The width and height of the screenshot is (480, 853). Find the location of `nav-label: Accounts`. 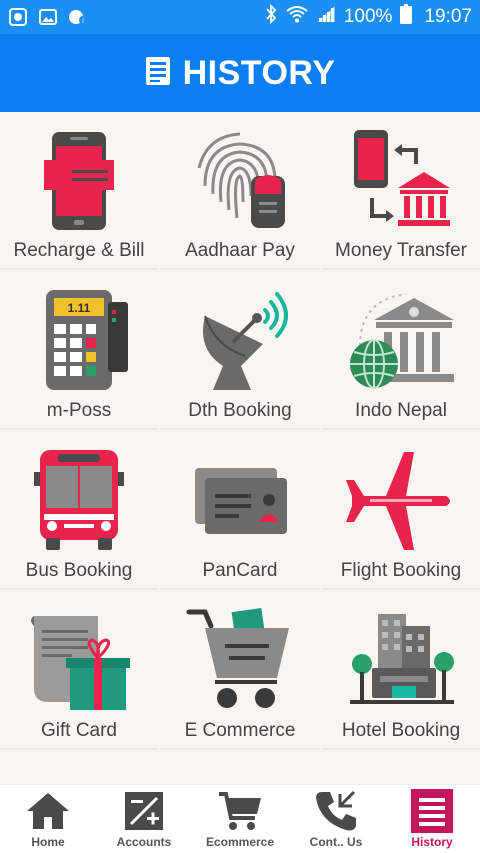

nav-label: Accounts is located at coordinates (144, 842).